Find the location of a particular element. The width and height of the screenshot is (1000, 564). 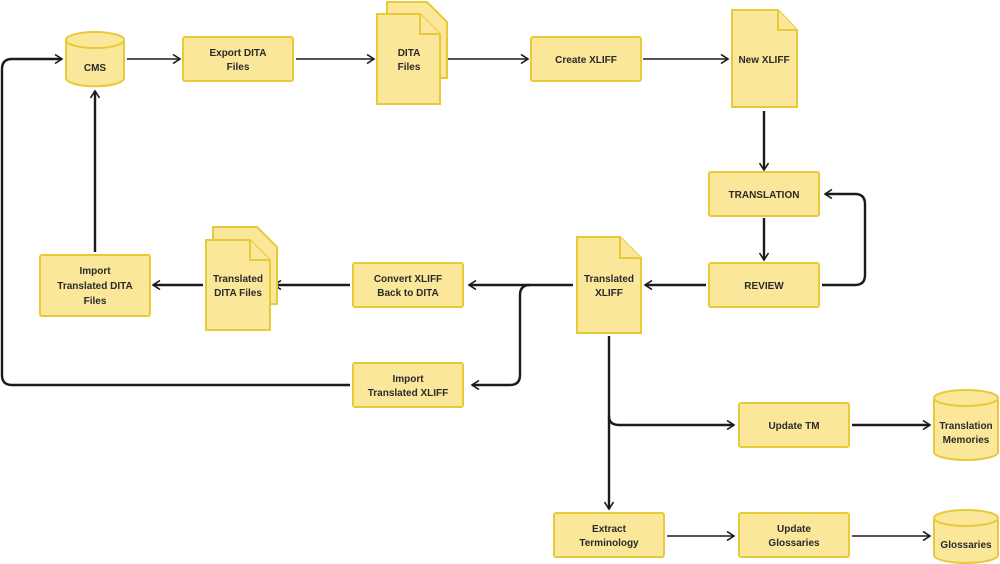

node-extract-terminology: Extract Terminology is located at coordinates (609, 535).